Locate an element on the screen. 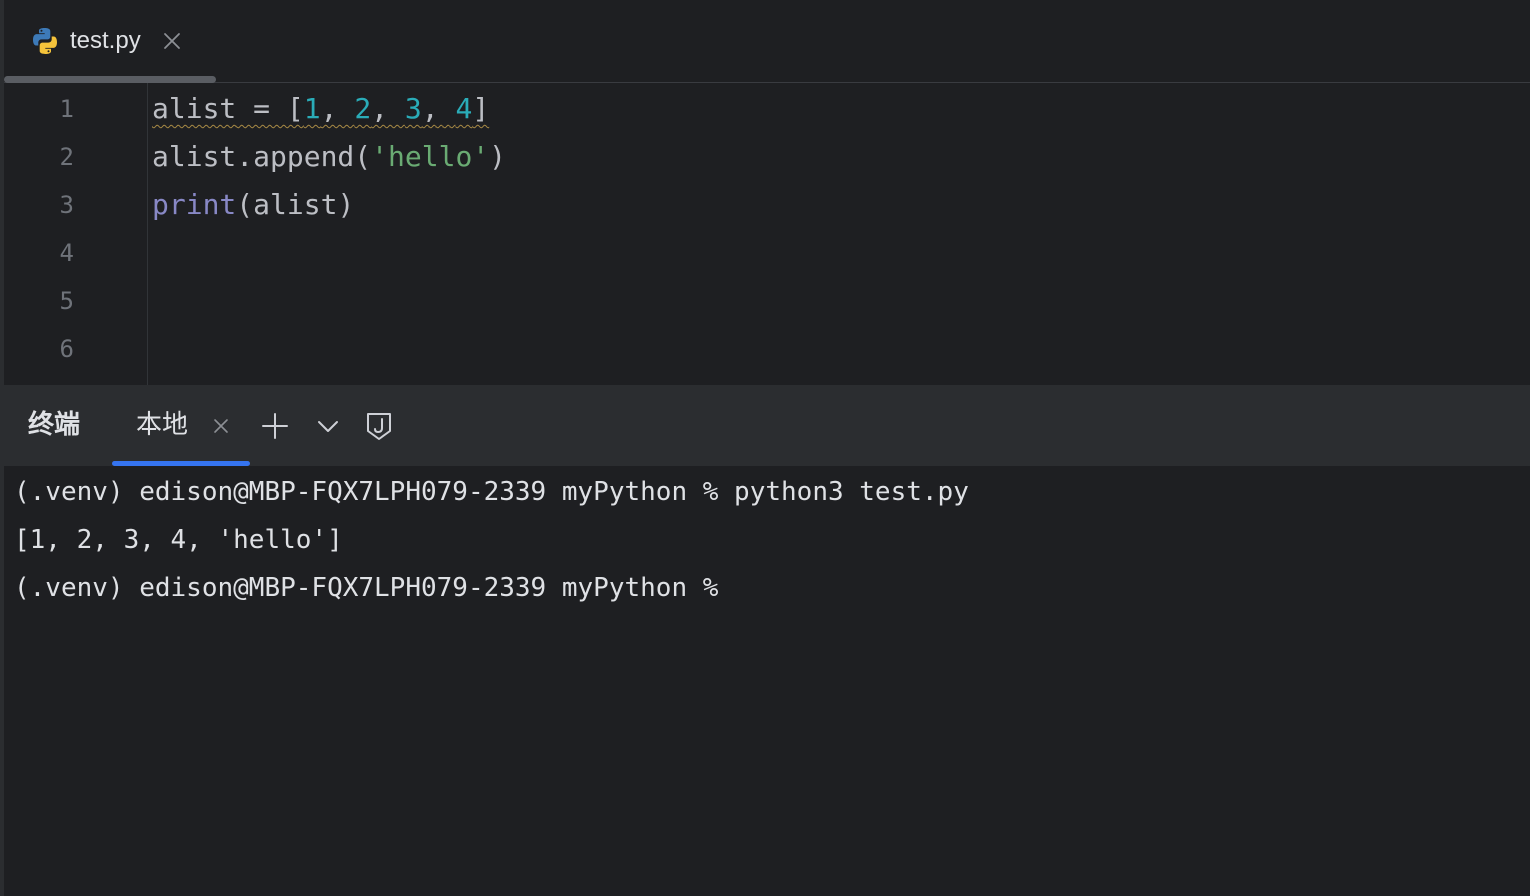 Image resolution: width=1530 pixels, height=896 pixels. code-token: = [ is located at coordinates (270, 108).